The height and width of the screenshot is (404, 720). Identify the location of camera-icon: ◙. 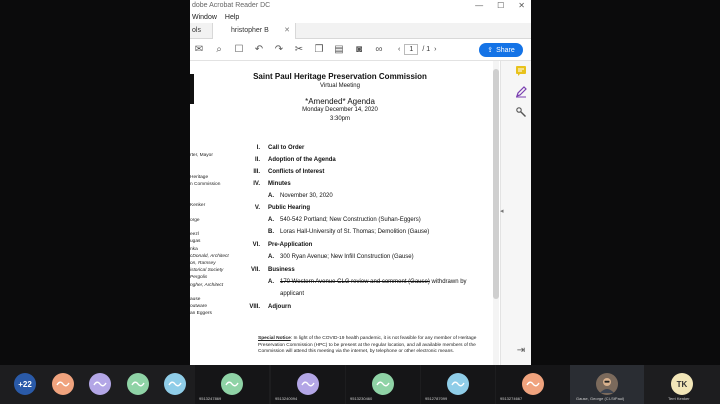
(359, 50).